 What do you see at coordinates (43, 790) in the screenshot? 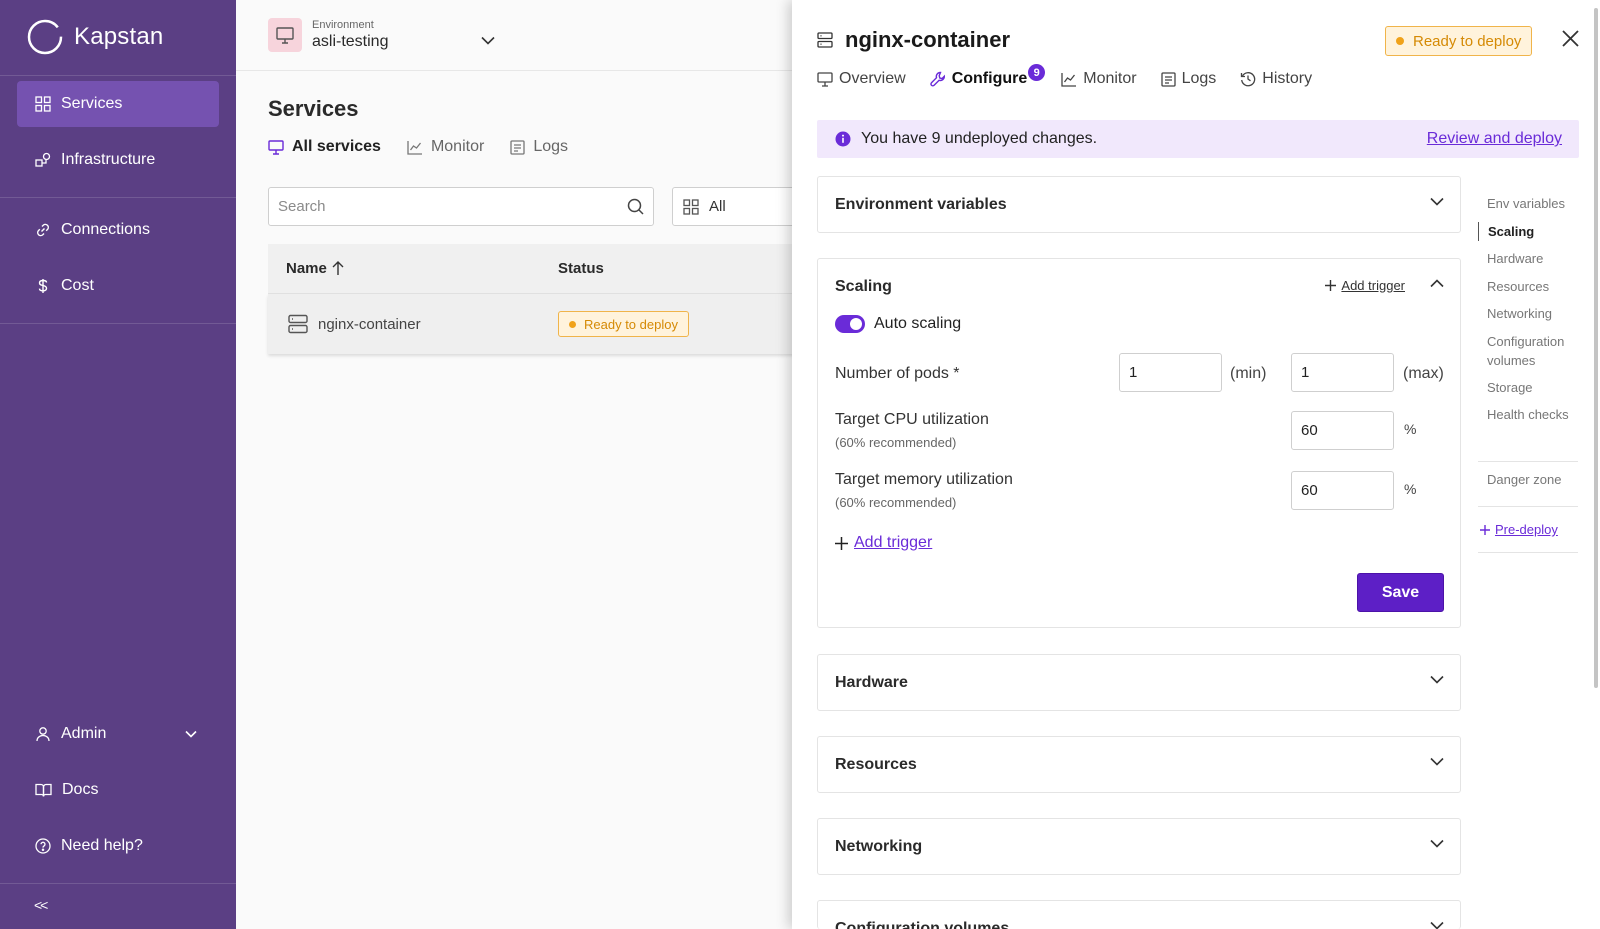
I see `book-icon` at bounding box center [43, 790].